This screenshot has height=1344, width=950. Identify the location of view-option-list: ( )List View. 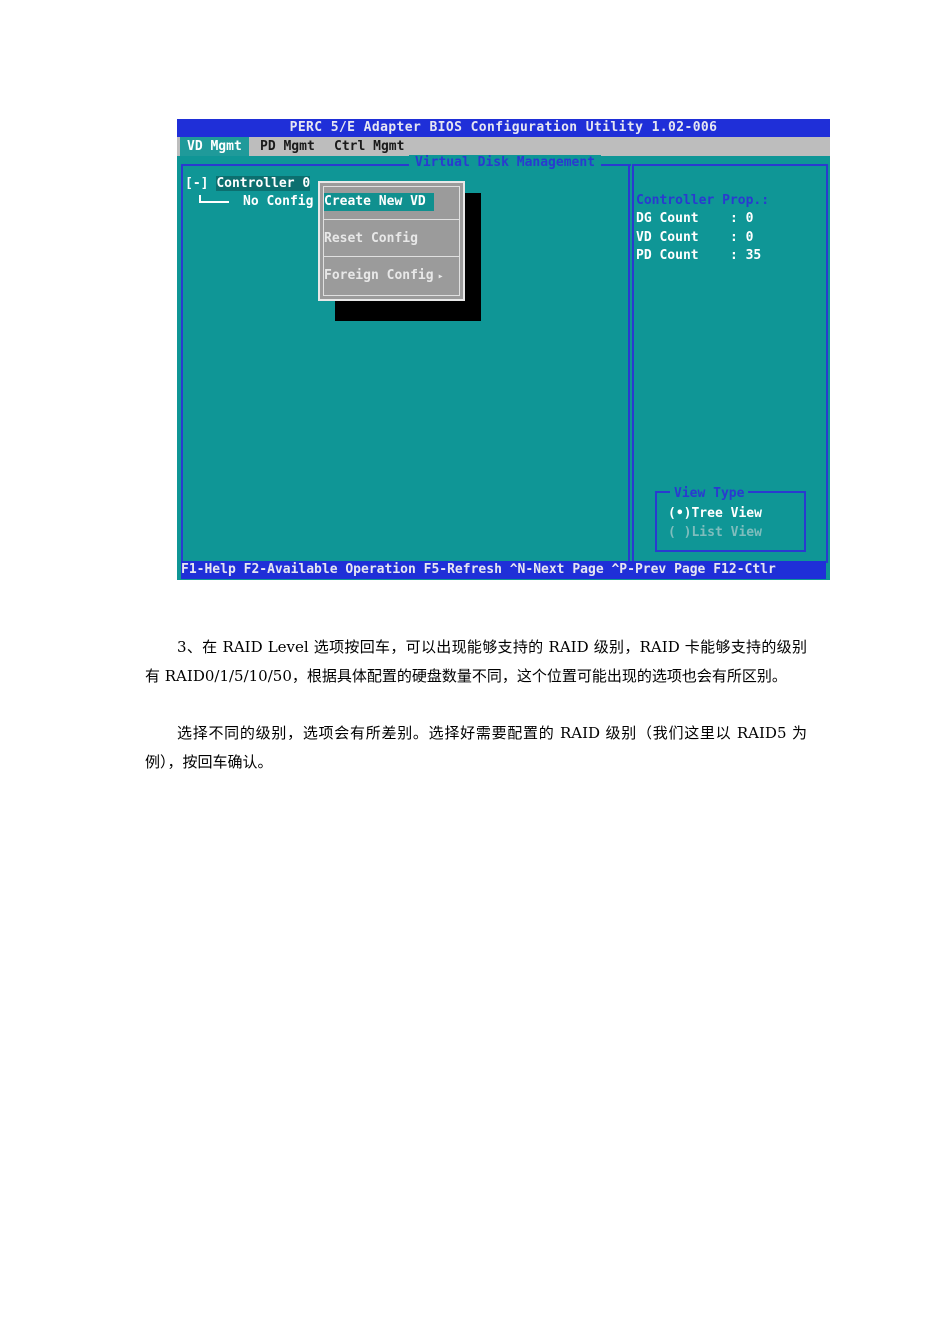
(715, 533).